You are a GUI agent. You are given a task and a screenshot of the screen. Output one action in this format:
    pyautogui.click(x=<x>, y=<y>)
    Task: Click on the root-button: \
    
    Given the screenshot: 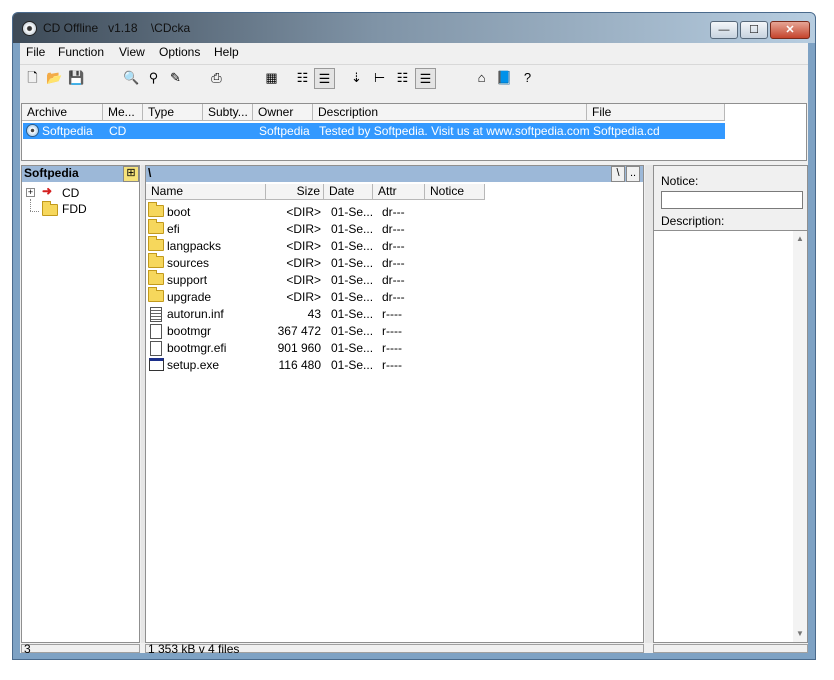 What is the action you would take?
    pyautogui.click(x=618, y=174)
    